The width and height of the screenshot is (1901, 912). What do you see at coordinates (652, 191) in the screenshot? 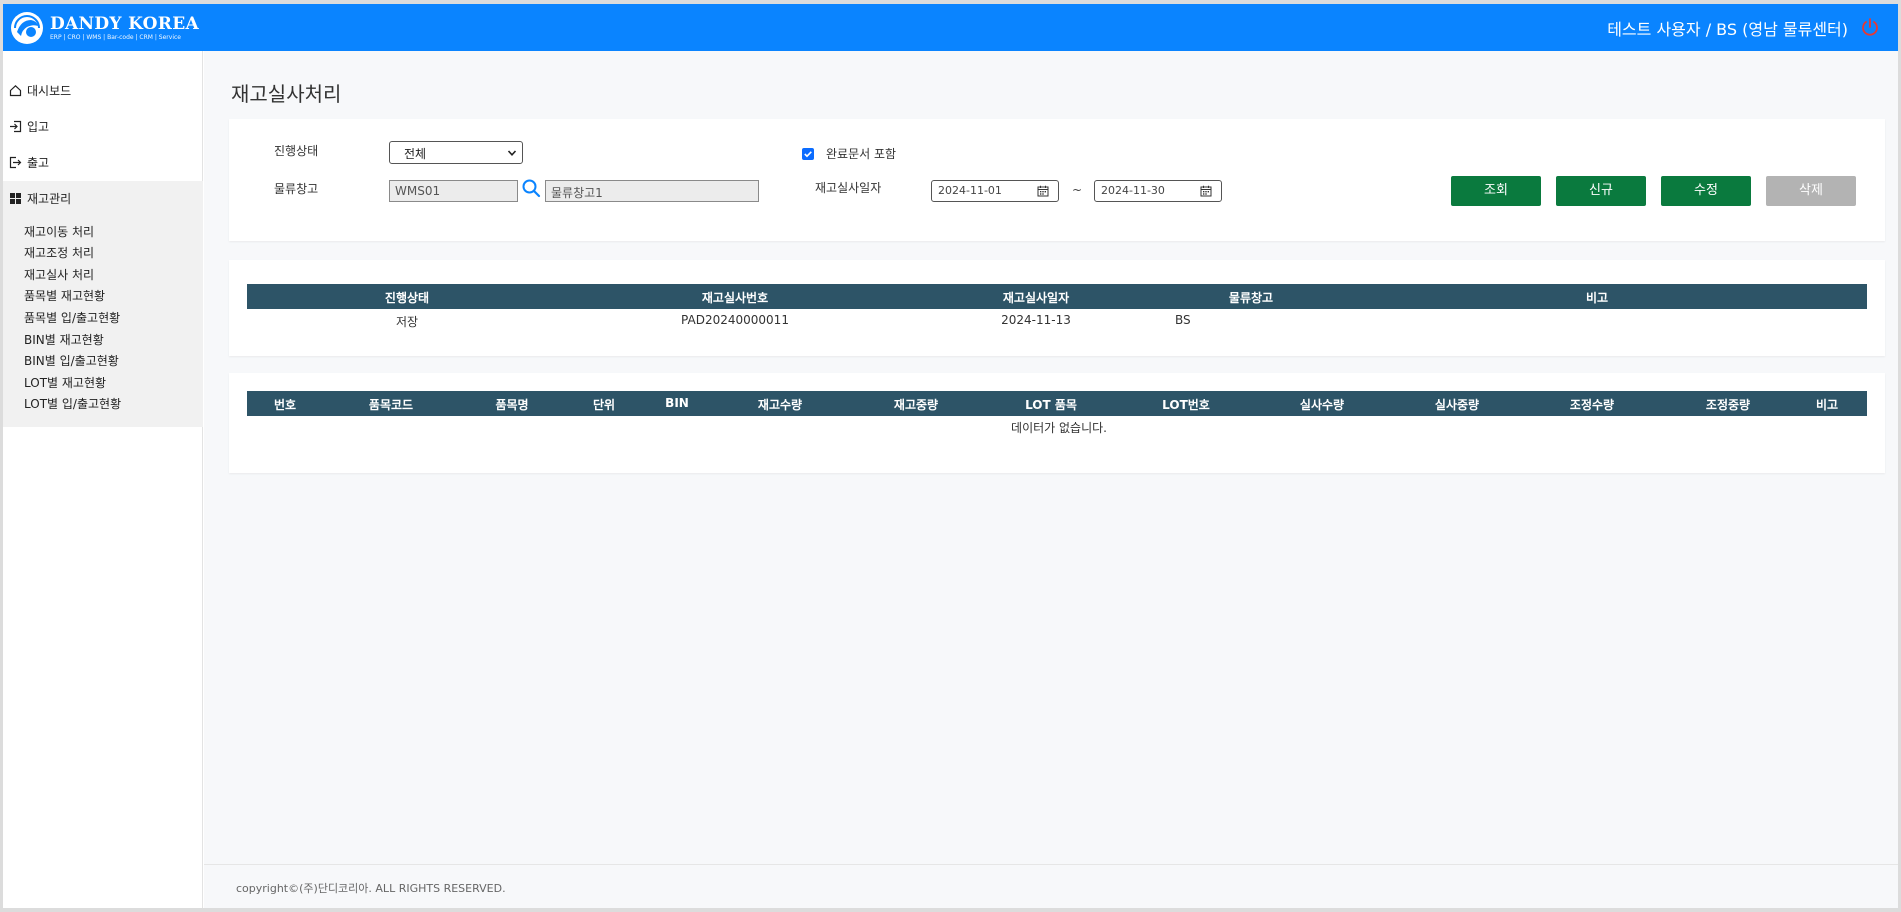
I see `warehouse-name-field: 물류창고1` at bounding box center [652, 191].